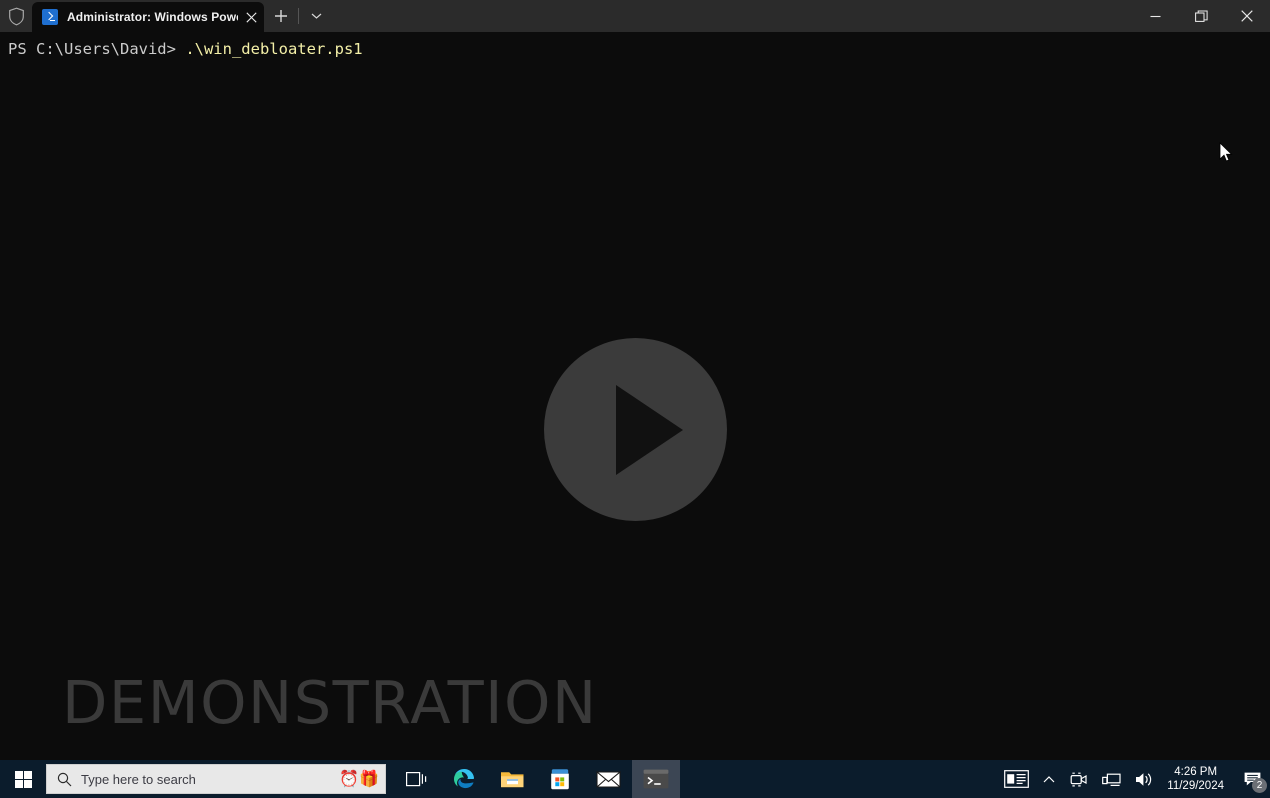  I want to click on demonstration-watermark: DEMONSTRATION, so click(330, 702).